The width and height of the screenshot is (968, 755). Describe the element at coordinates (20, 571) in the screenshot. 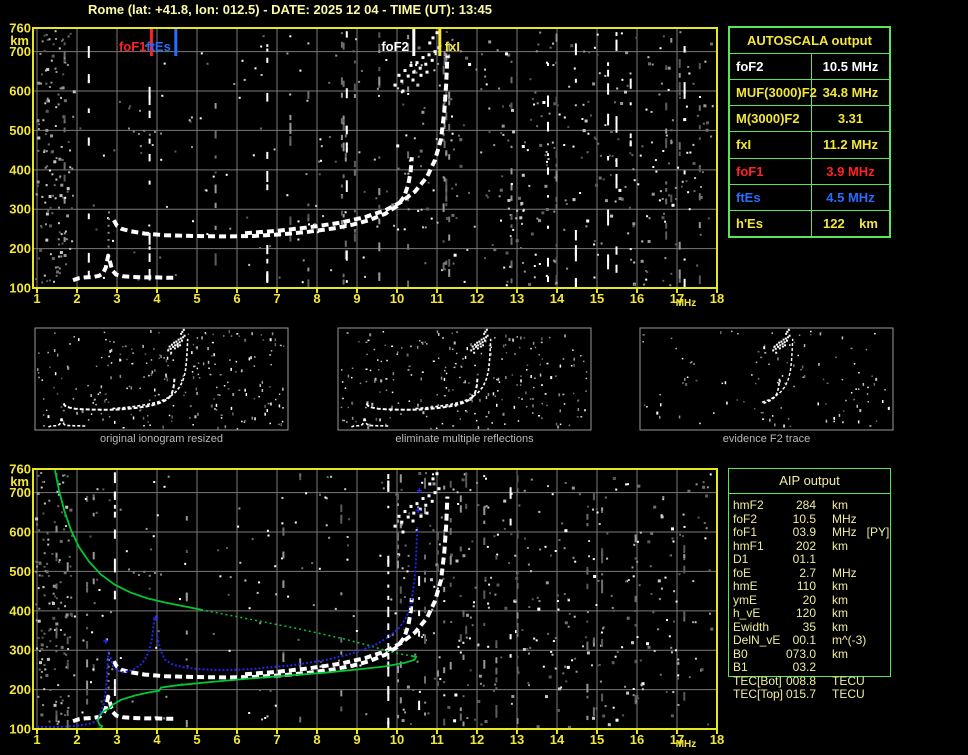

I see `y-tick-label: 500` at that location.